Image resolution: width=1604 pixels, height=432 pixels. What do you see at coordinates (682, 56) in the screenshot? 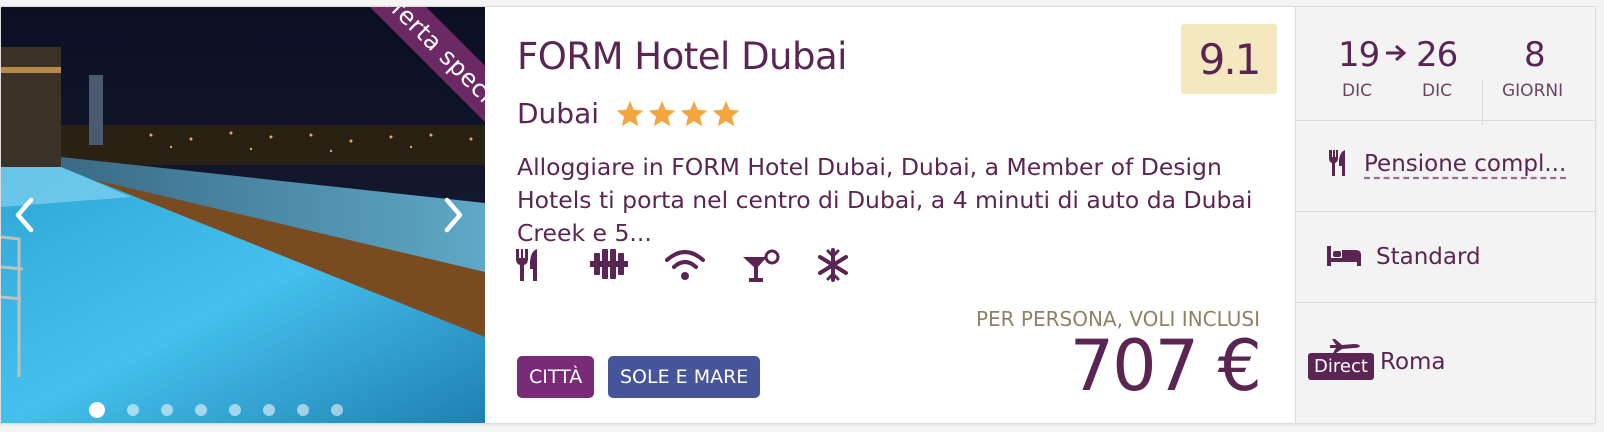
I see `hotel-name: FORM Hotel Dubai` at bounding box center [682, 56].